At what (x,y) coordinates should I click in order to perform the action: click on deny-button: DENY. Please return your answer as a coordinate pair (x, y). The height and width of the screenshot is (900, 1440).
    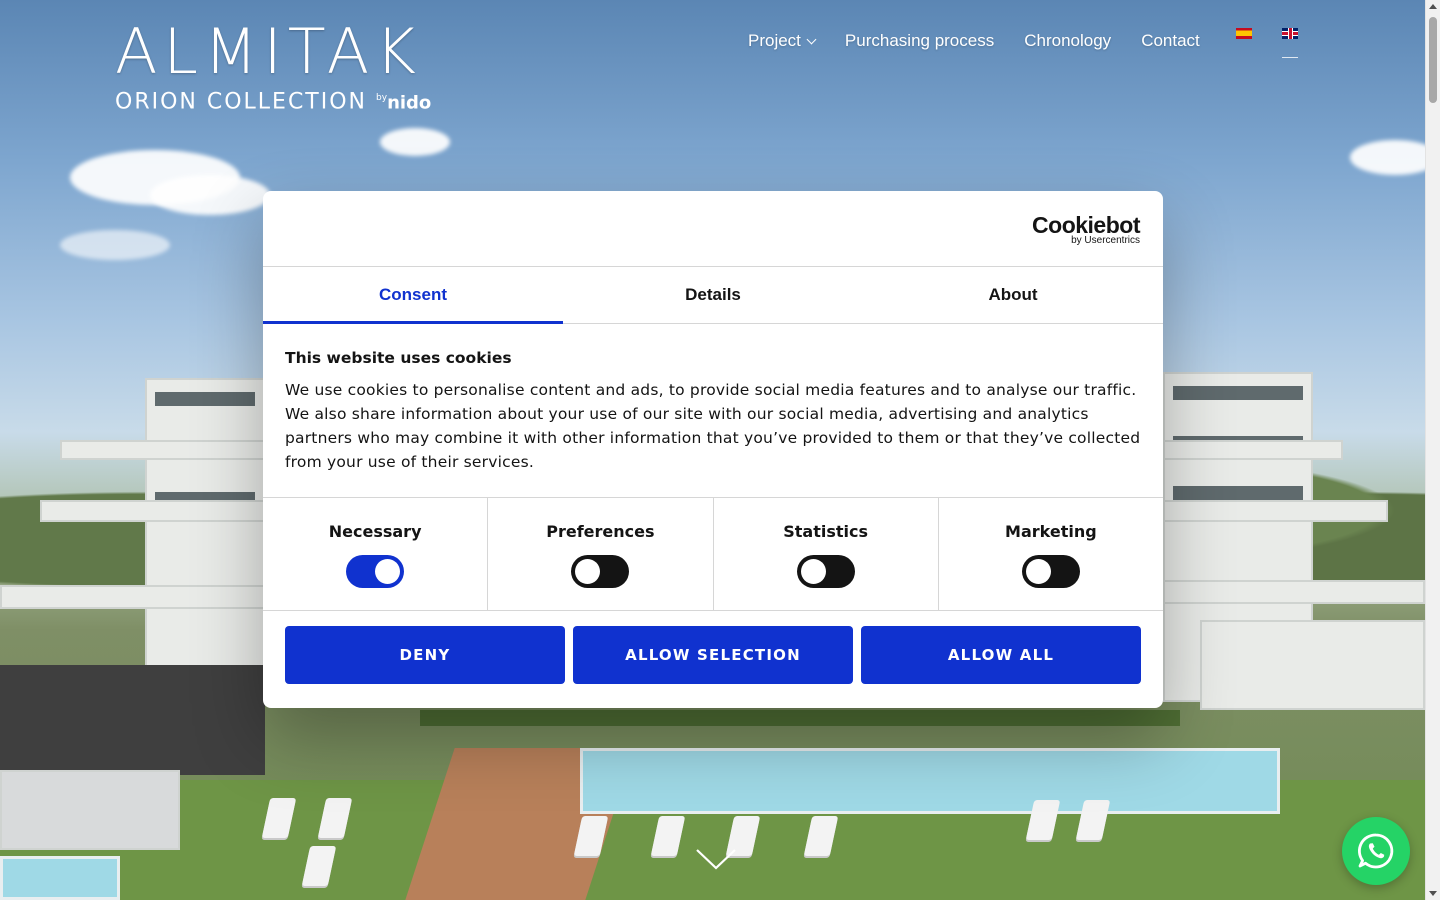
    Looking at the image, I should click on (425, 655).